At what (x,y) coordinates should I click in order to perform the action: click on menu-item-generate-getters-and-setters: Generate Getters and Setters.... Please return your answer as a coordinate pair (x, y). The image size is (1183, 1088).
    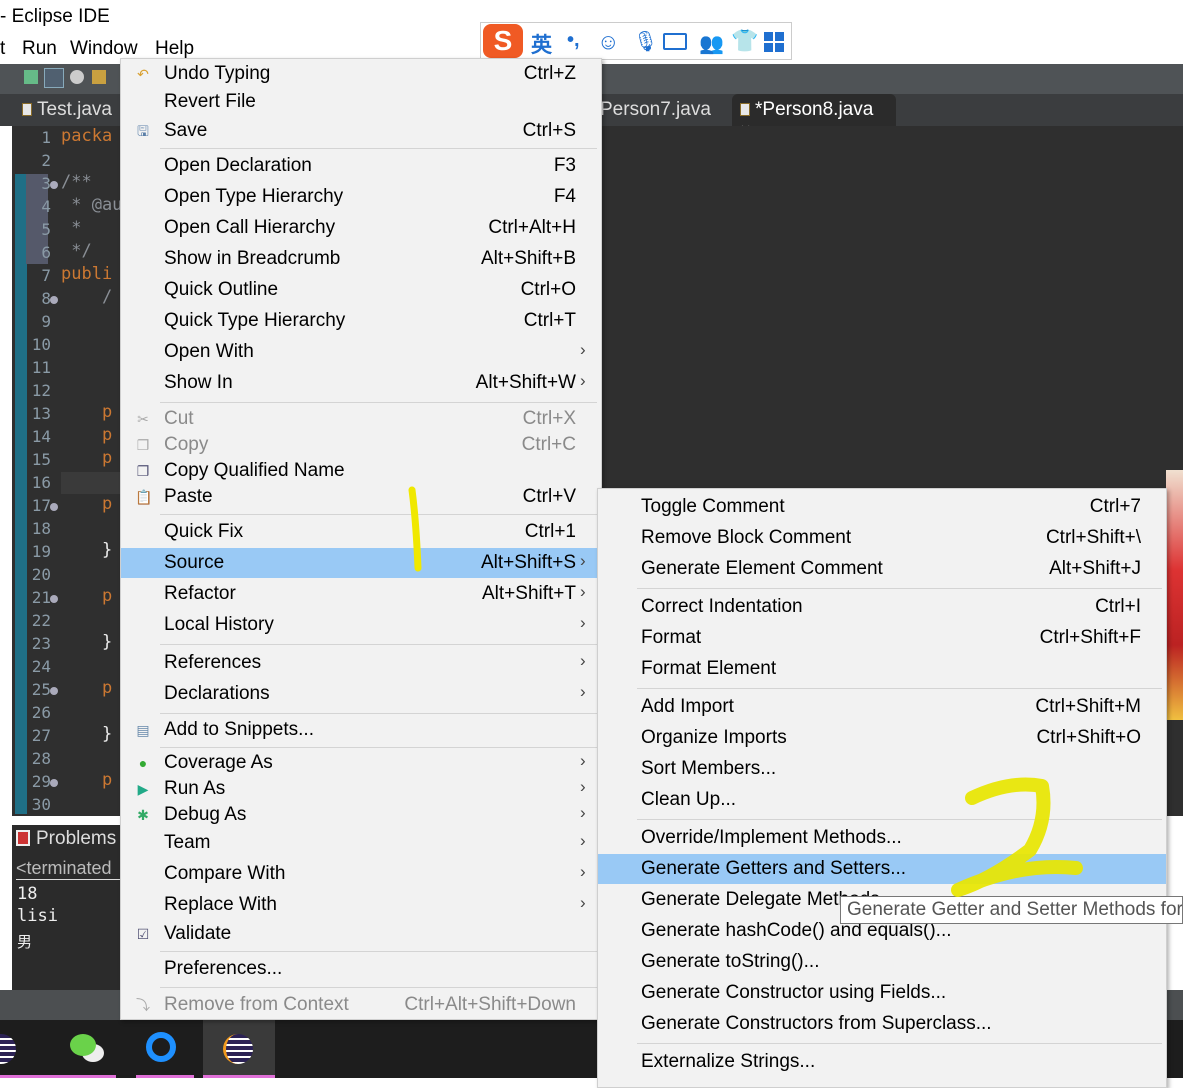
    Looking at the image, I should click on (882, 869).